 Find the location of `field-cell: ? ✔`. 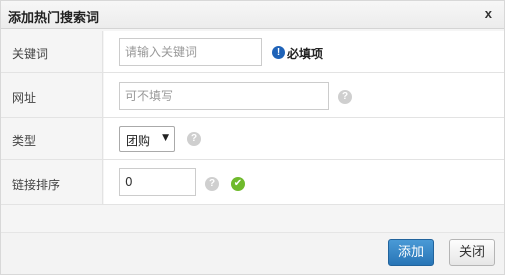

field-cell: ? ✔ is located at coordinates (304, 182).